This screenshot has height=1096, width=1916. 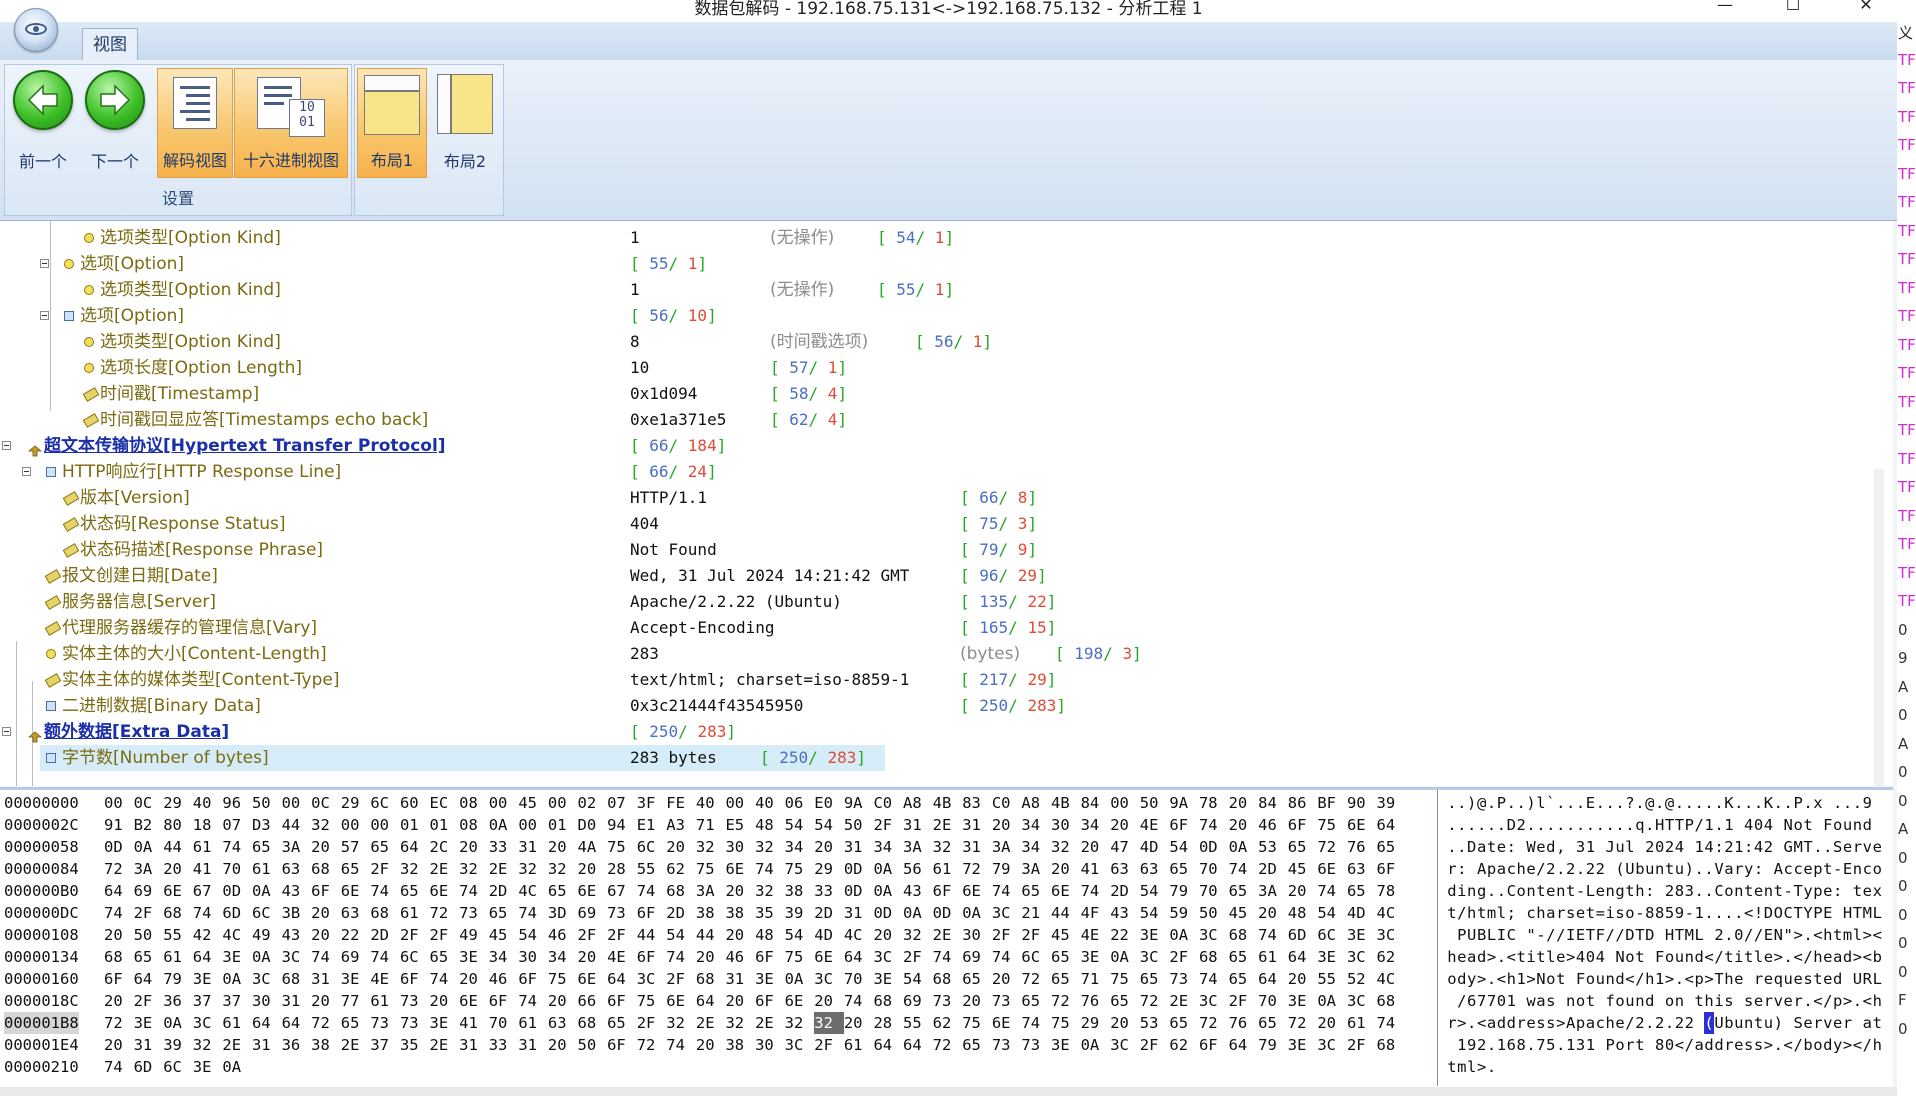 I want to click on tree-row: 状态码[Response Status] 404 [ 75/ 3], so click(x=930, y=524).